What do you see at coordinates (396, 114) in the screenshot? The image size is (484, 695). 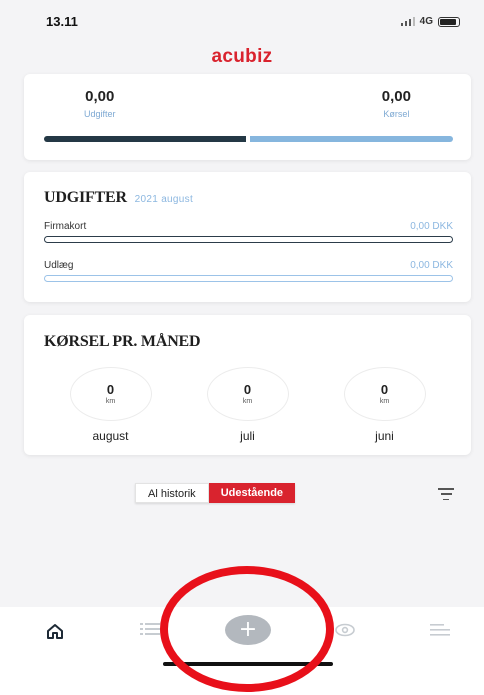 I see `summary-mileage-label: Kørsel` at bounding box center [396, 114].